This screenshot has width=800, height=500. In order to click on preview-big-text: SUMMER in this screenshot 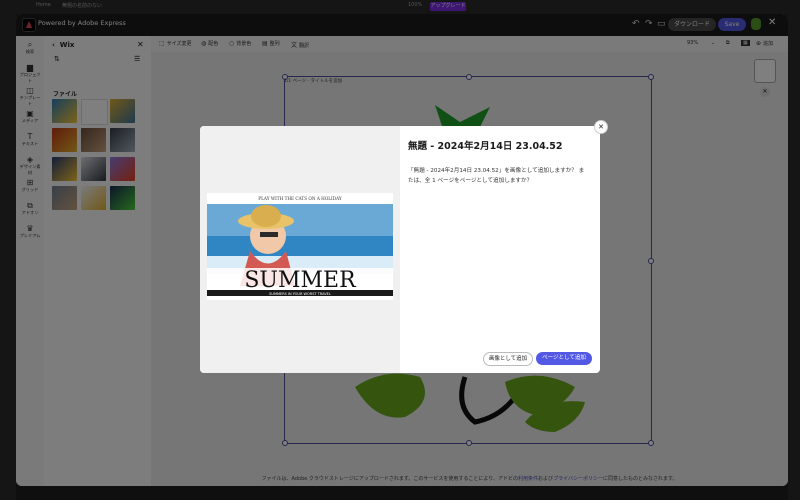, I will do `click(300, 280)`.